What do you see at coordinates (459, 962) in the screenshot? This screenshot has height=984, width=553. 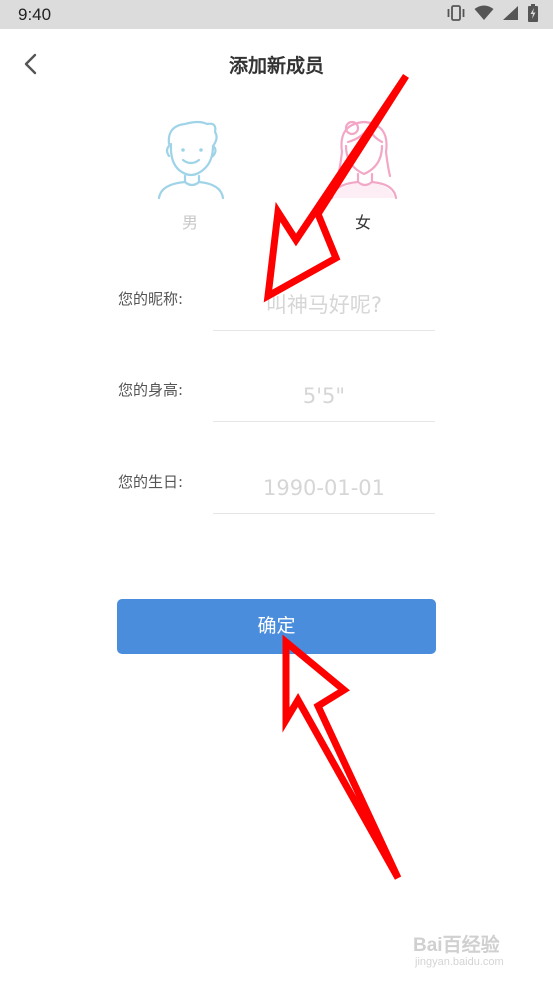 I see `watermark-url: jingyan.baidu.com` at bounding box center [459, 962].